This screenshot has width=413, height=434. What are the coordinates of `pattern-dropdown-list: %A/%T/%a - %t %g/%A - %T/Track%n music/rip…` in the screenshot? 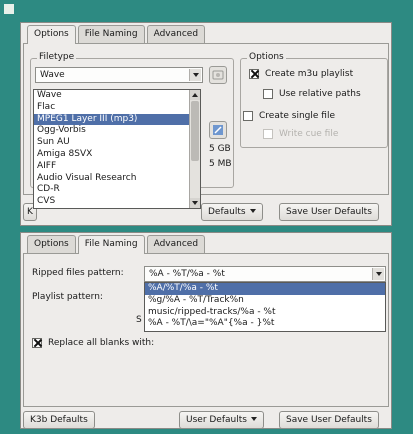 It's located at (265, 307).